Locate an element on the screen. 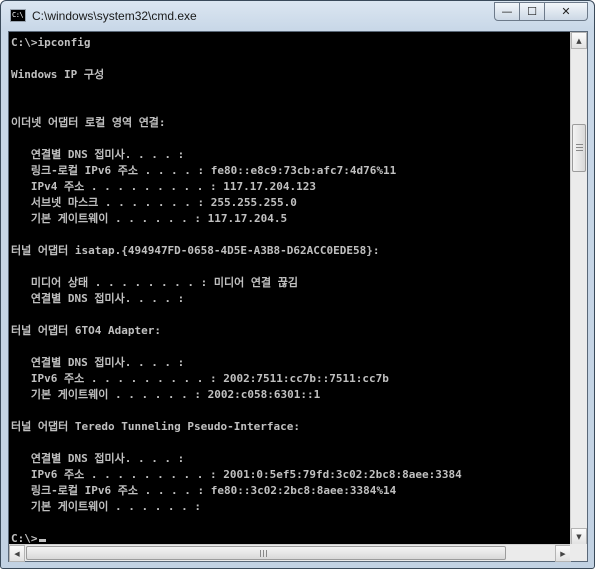 The height and width of the screenshot is (571, 597). scrollbar-corner is located at coordinates (578, 552).